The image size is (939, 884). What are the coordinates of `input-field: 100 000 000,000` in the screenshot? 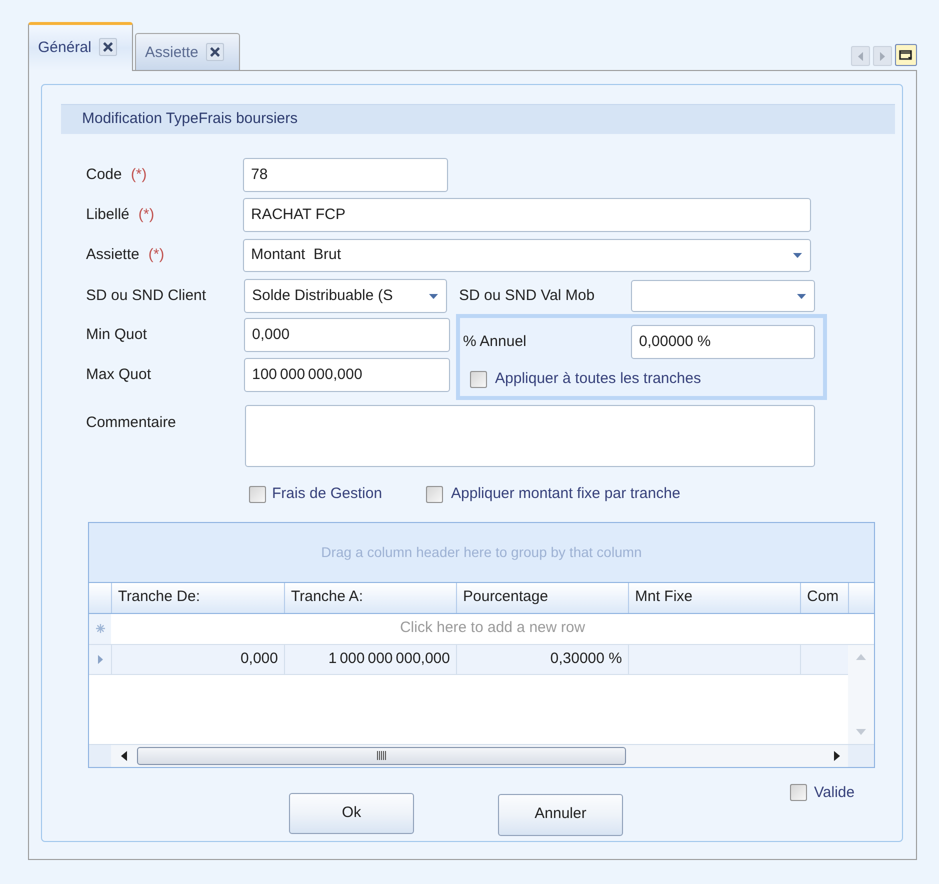 It's located at (347, 375).